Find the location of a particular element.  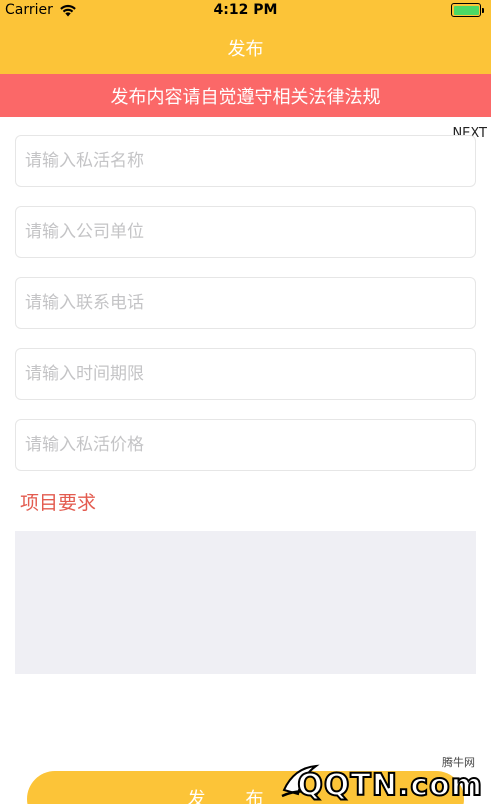

project-name-input is located at coordinates (245, 161).